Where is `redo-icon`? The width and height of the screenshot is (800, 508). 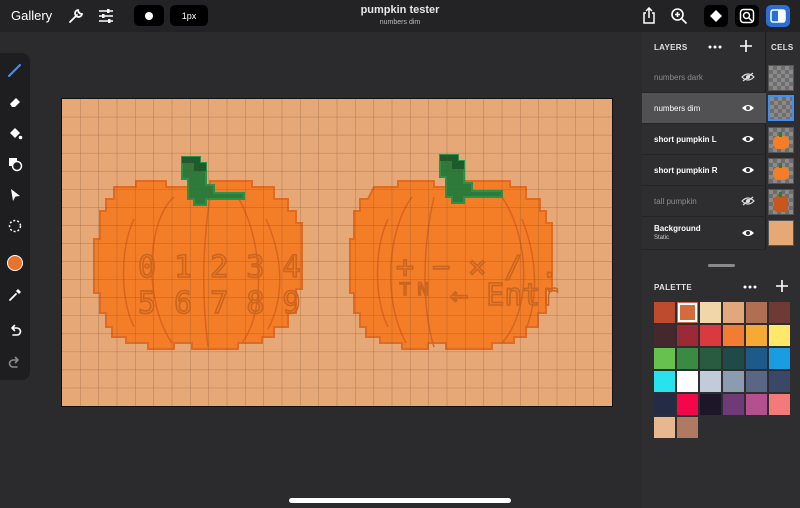 redo-icon is located at coordinates (15, 363).